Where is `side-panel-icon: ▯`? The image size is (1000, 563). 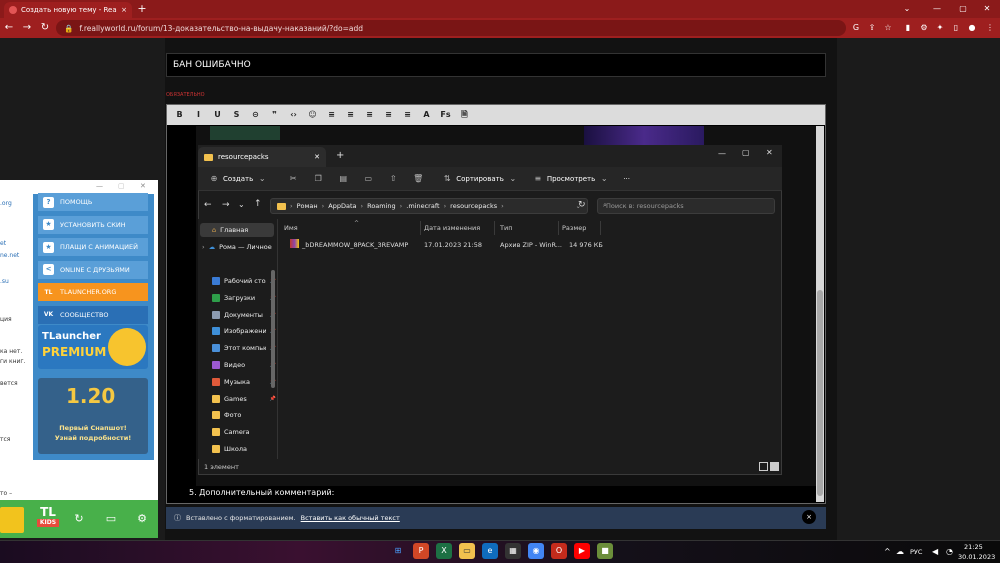
side-panel-icon: ▯ is located at coordinates (956, 28).